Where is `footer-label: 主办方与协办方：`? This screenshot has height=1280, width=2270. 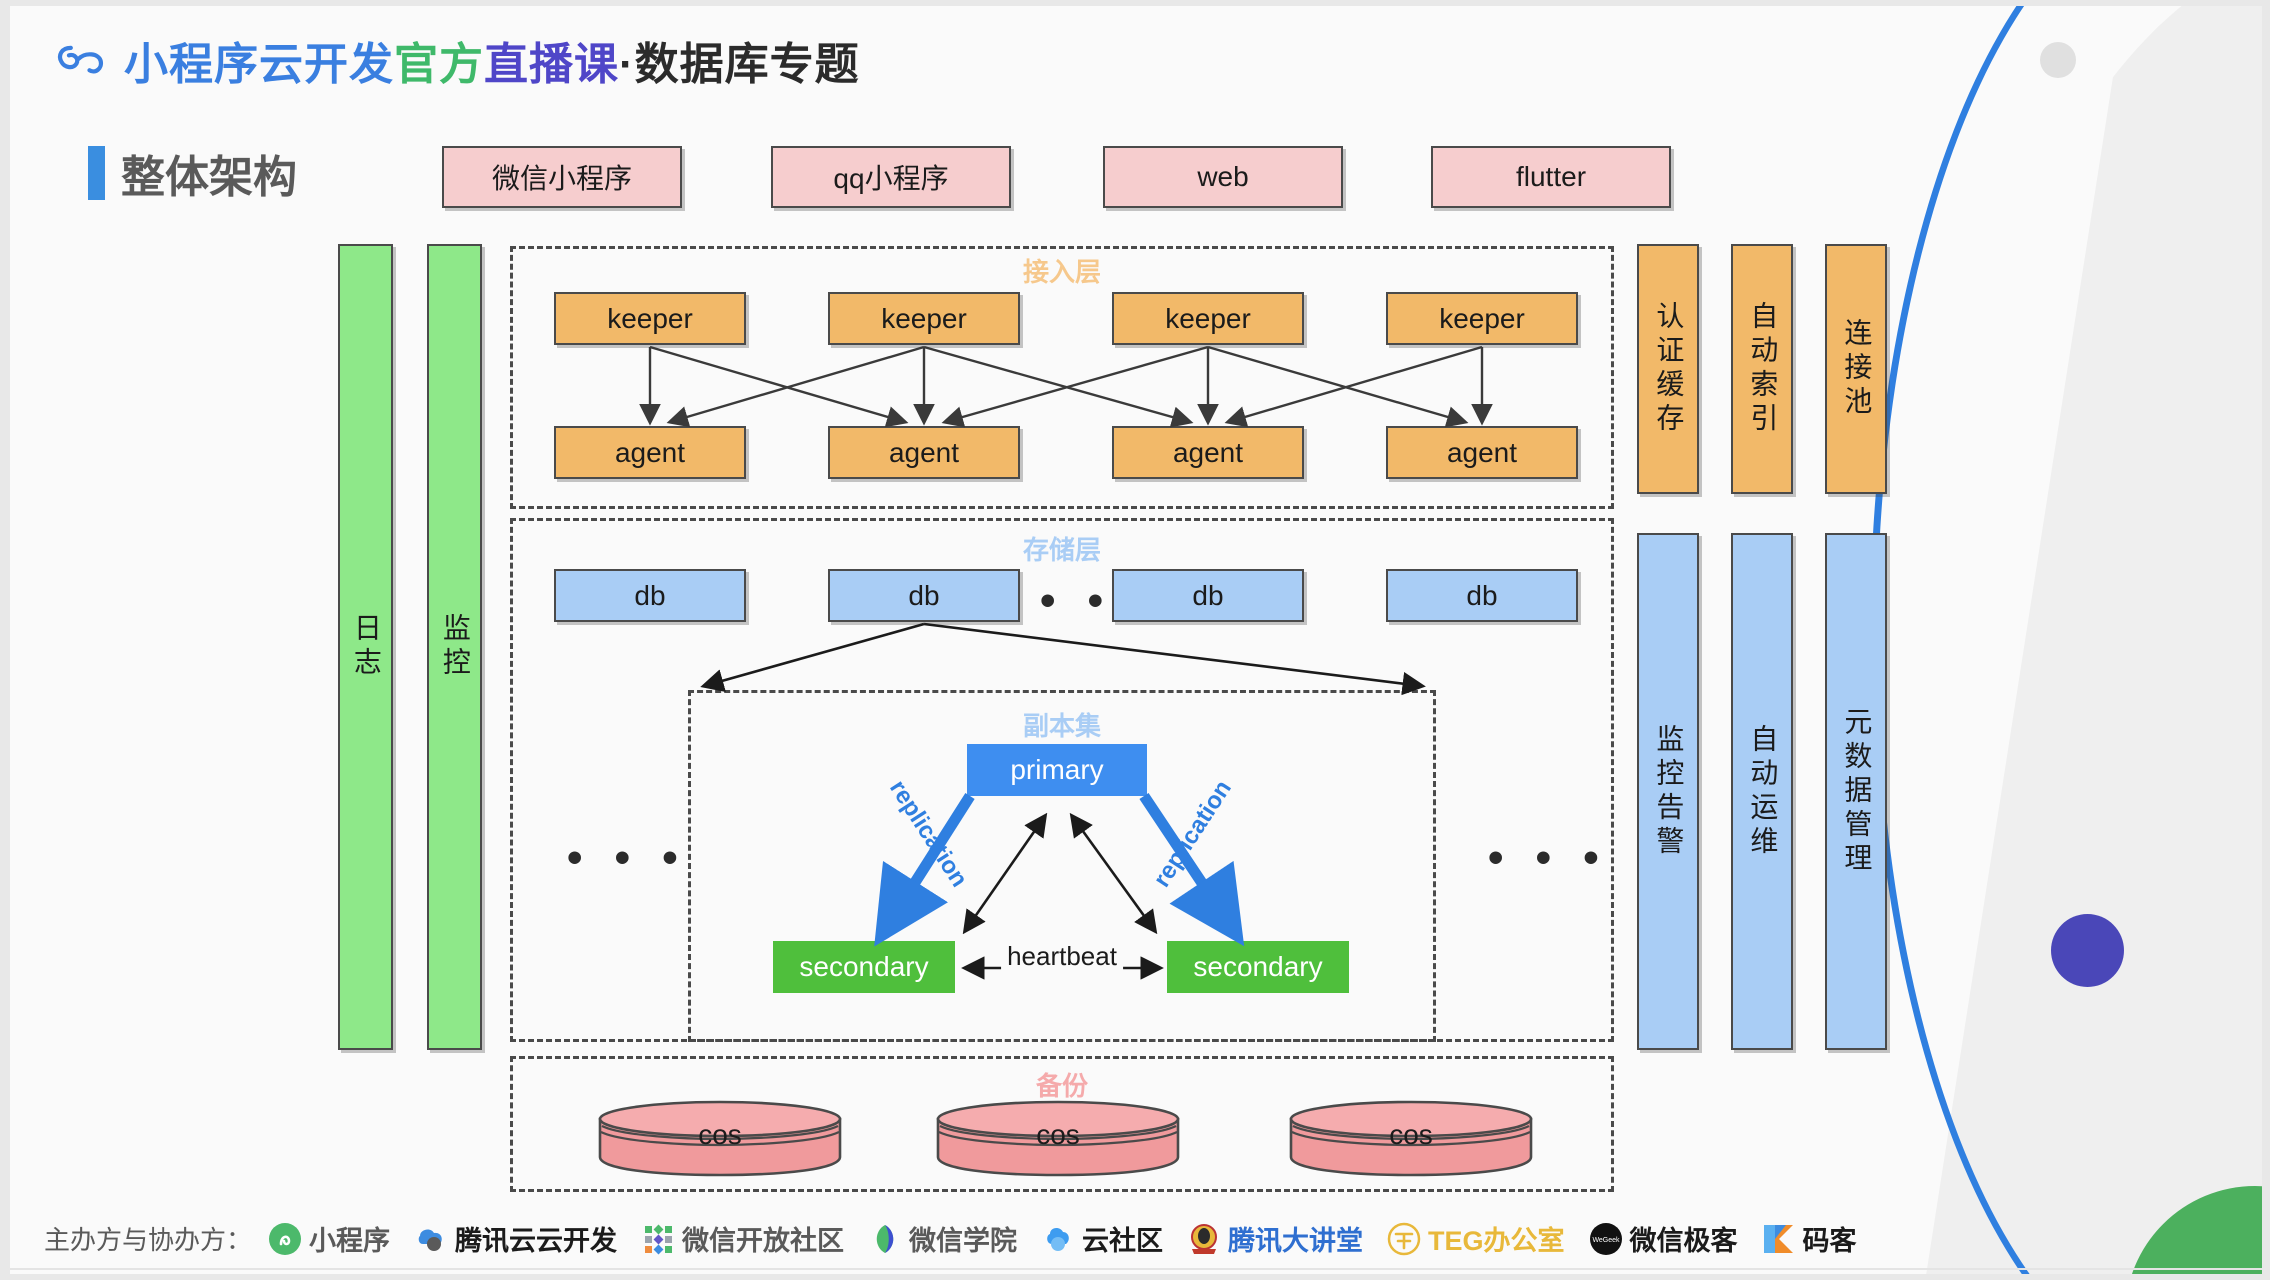 footer-label: 主办方与协办方： is located at coordinates (148, 1240).